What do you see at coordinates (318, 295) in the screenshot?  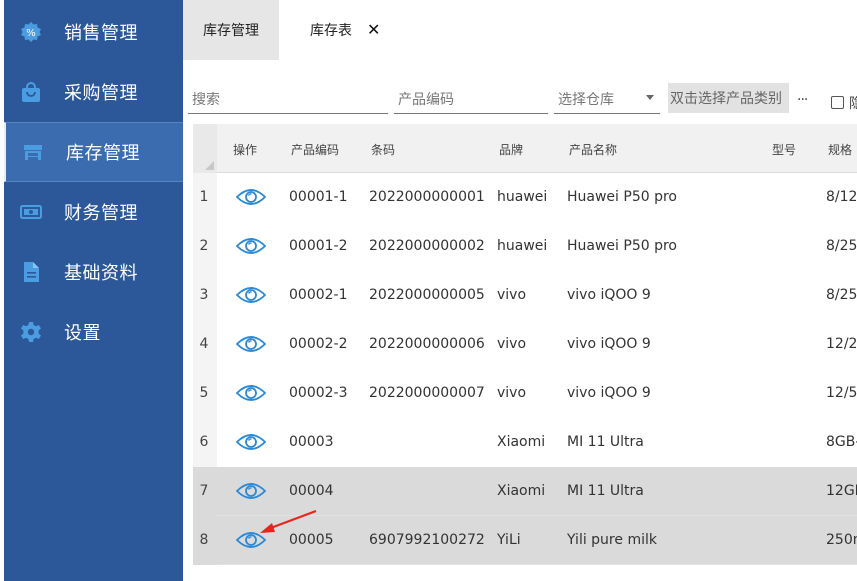 I see `cell-product-code: 00002-1` at bounding box center [318, 295].